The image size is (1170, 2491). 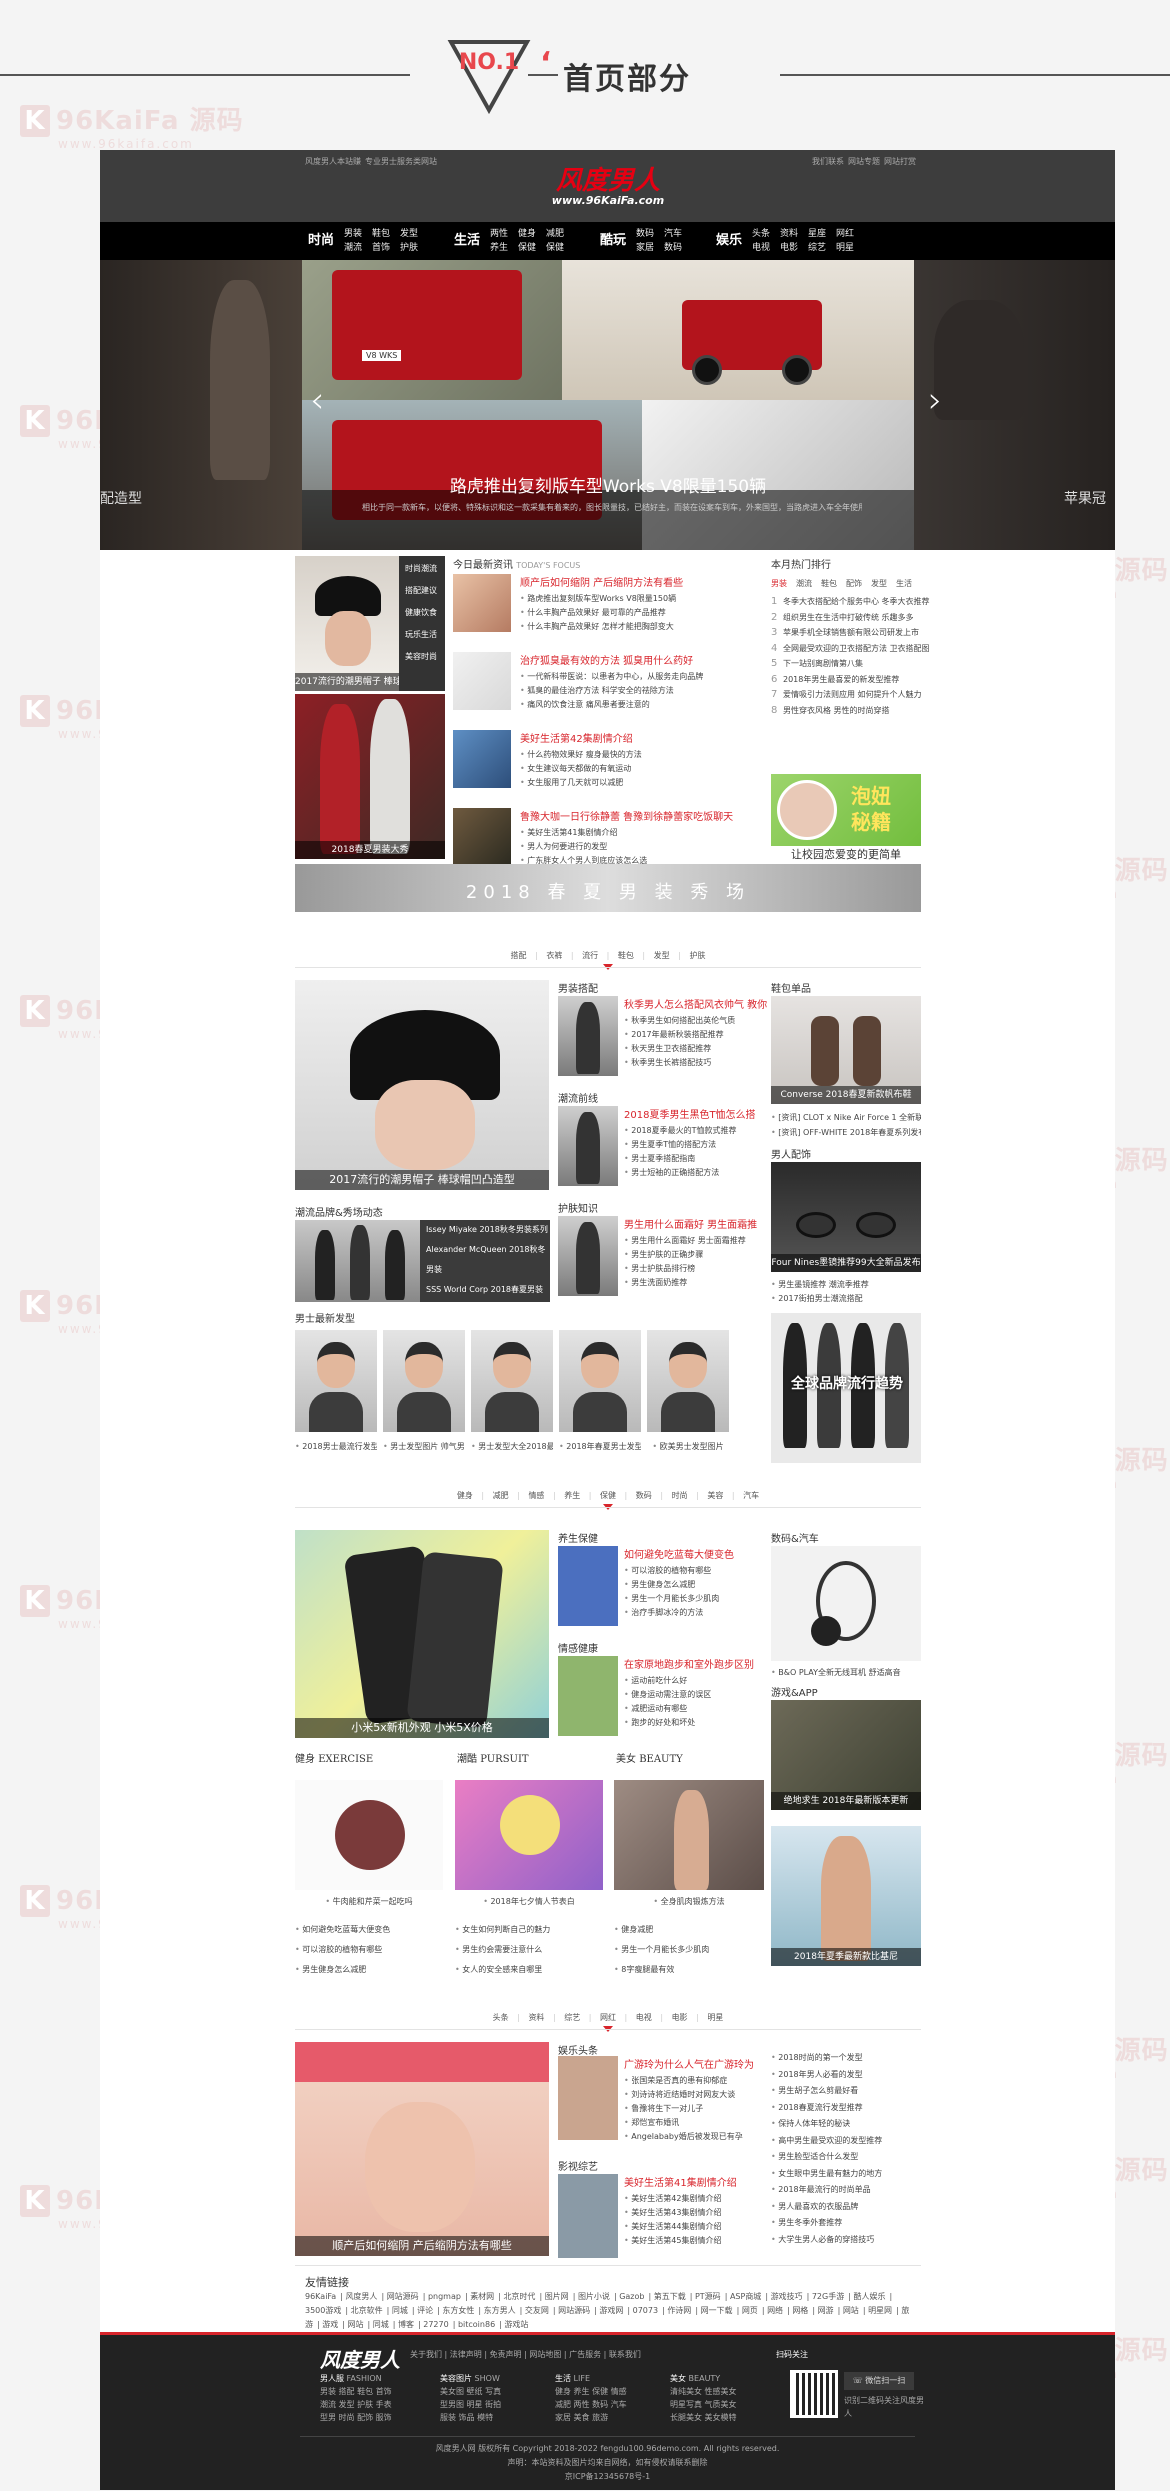 I want to click on list-item: 8字瘦腿最有效, so click(x=689, y=1970).